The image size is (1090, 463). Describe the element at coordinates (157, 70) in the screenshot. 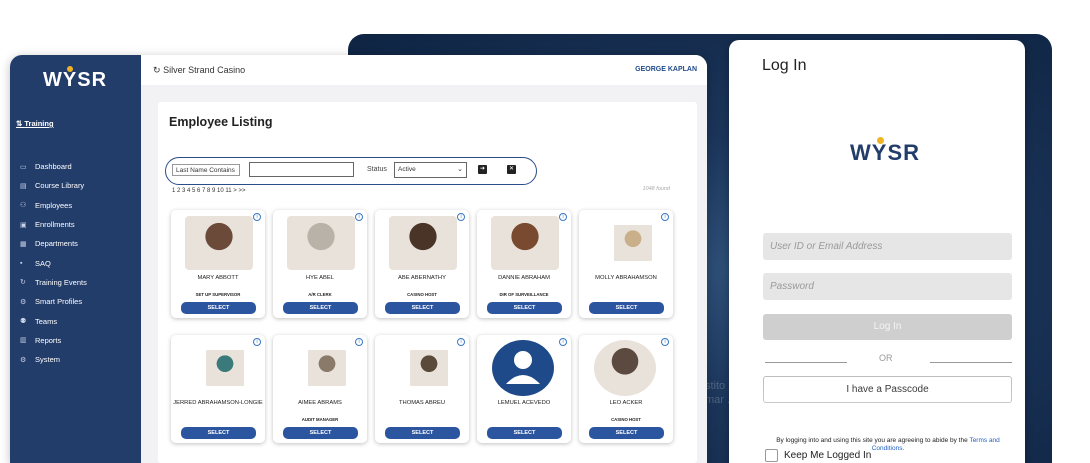

I see `refresh-icon: ↻` at that location.